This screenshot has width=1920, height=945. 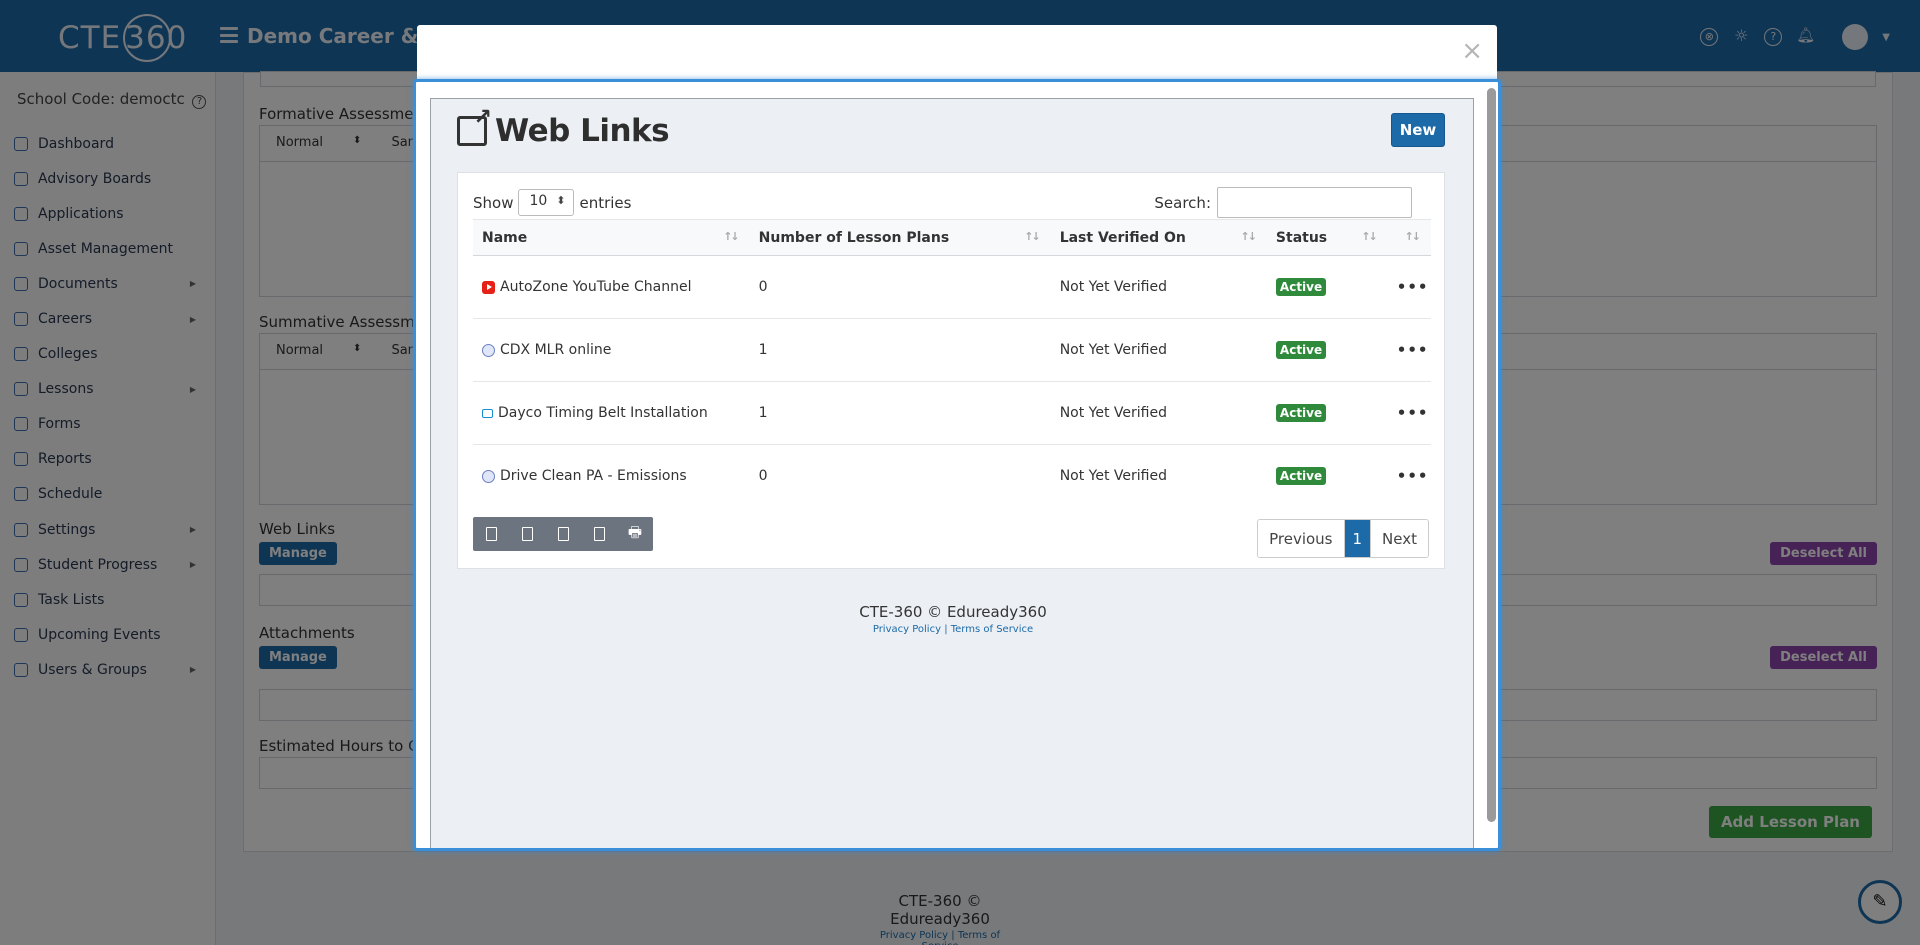 What do you see at coordinates (593, 476) in the screenshot?
I see `web-link-name: Drive Clean PA - Emissions` at bounding box center [593, 476].